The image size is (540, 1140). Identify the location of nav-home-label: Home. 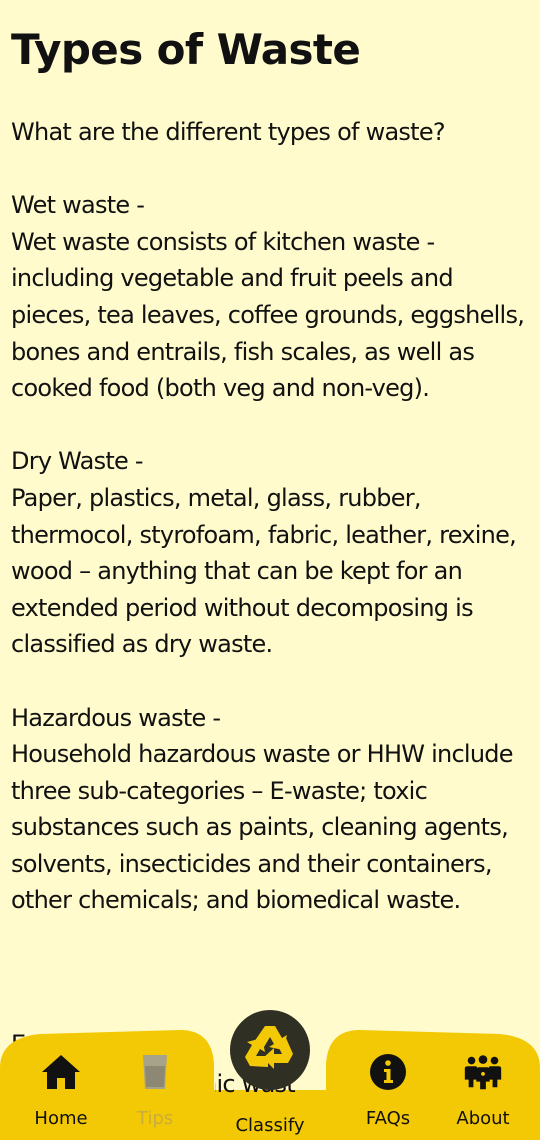
(61, 1118).